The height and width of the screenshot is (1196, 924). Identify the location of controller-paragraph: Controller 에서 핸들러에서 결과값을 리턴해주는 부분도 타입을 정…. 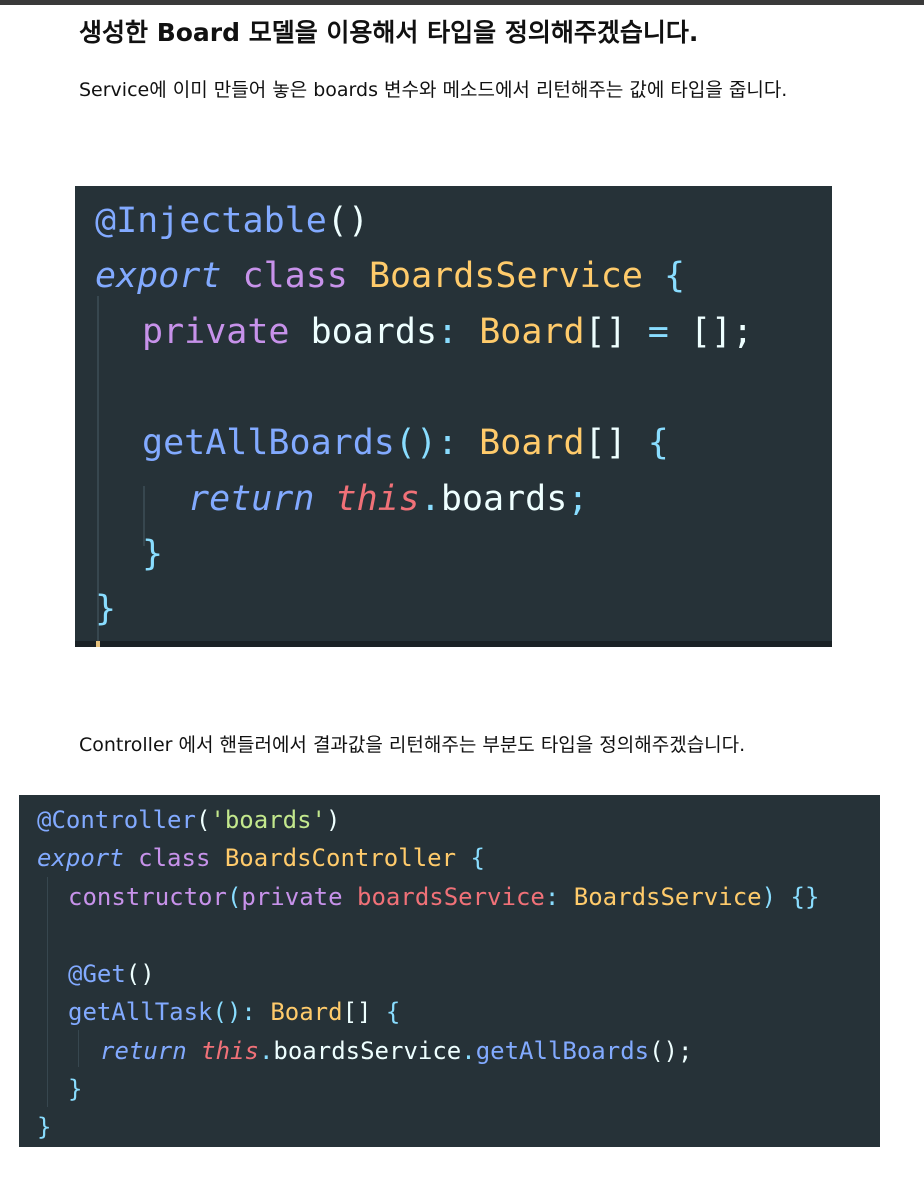
(412, 745).